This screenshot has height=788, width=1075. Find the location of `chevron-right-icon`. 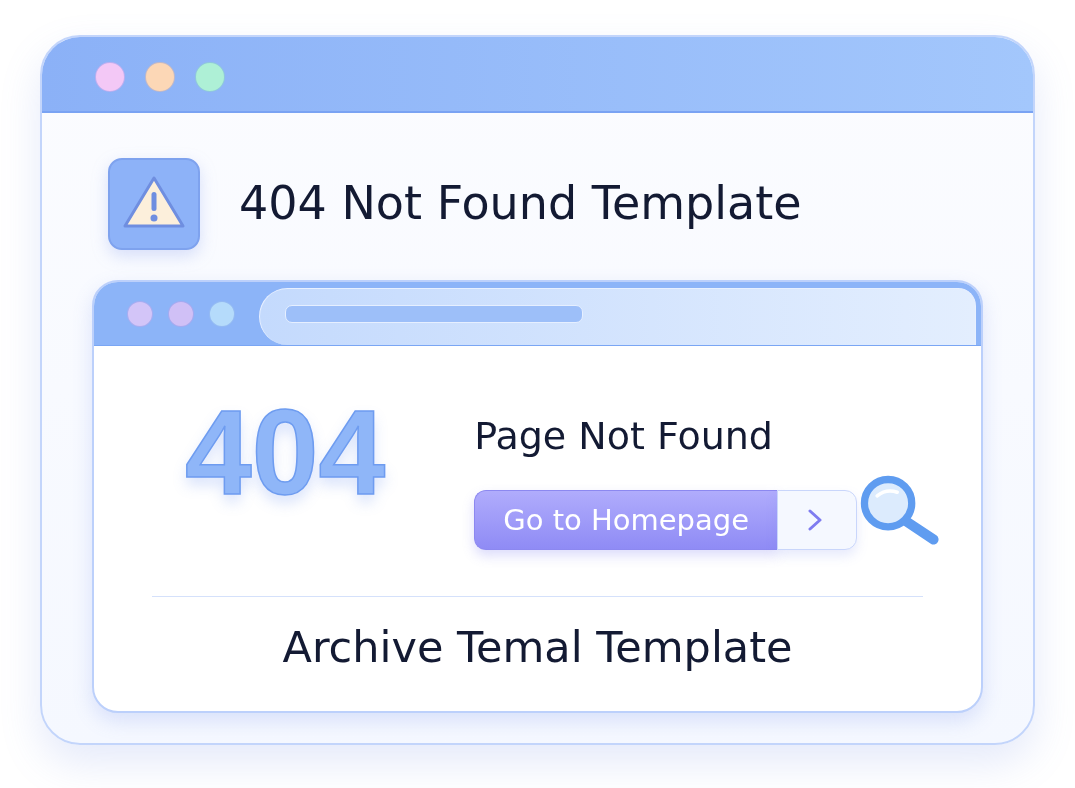

chevron-right-icon is located at coordinates (815, 519).